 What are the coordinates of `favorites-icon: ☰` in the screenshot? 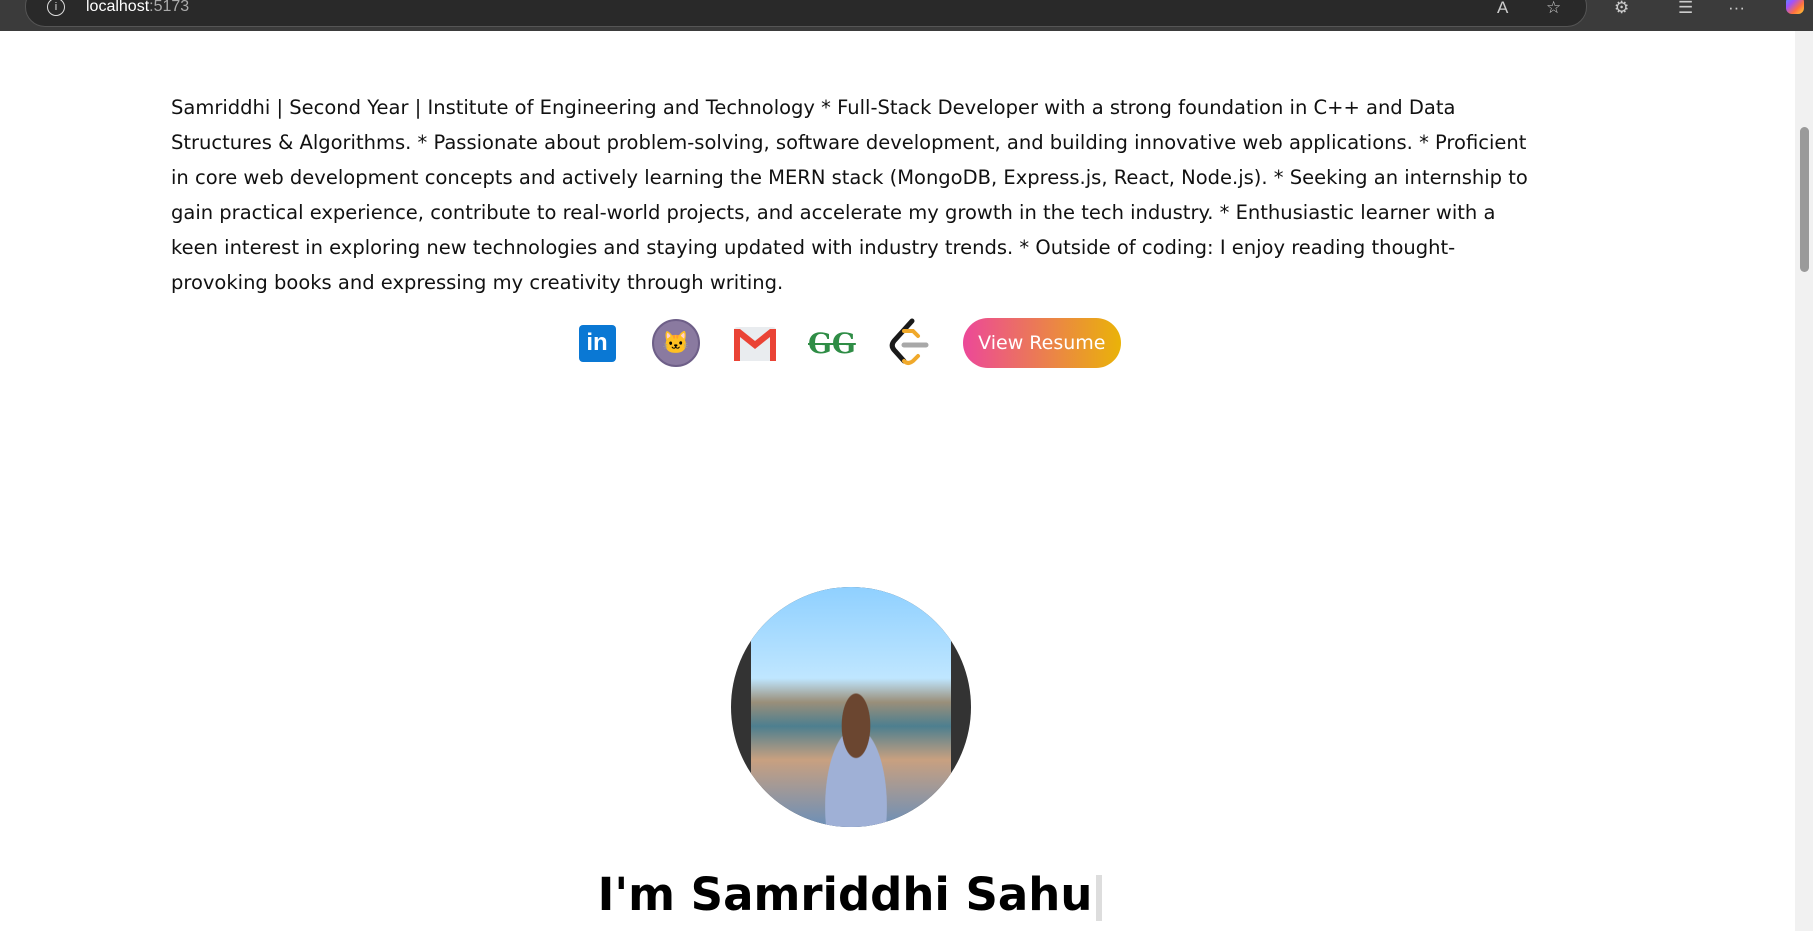 It's located at (1685, 9).